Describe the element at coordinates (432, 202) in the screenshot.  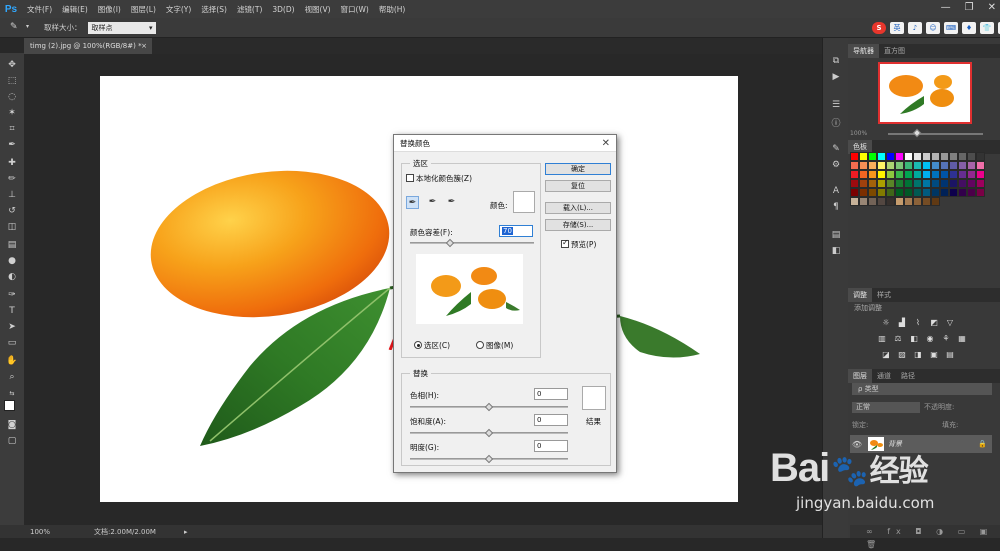
I see `eyedropper-plus-icon: ✒` at that location.